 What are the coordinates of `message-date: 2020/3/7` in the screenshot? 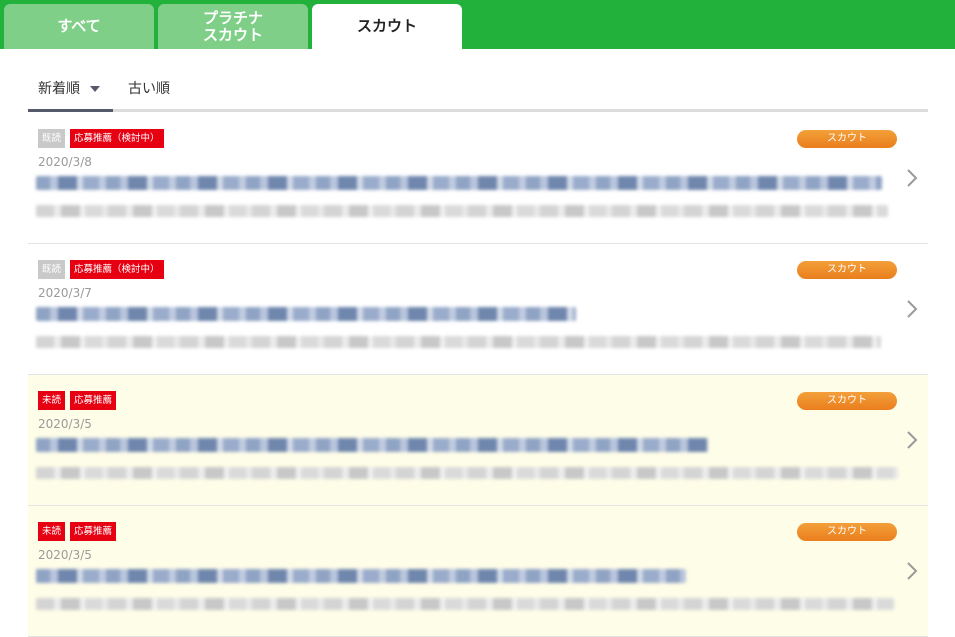 It's located at (65, 293).